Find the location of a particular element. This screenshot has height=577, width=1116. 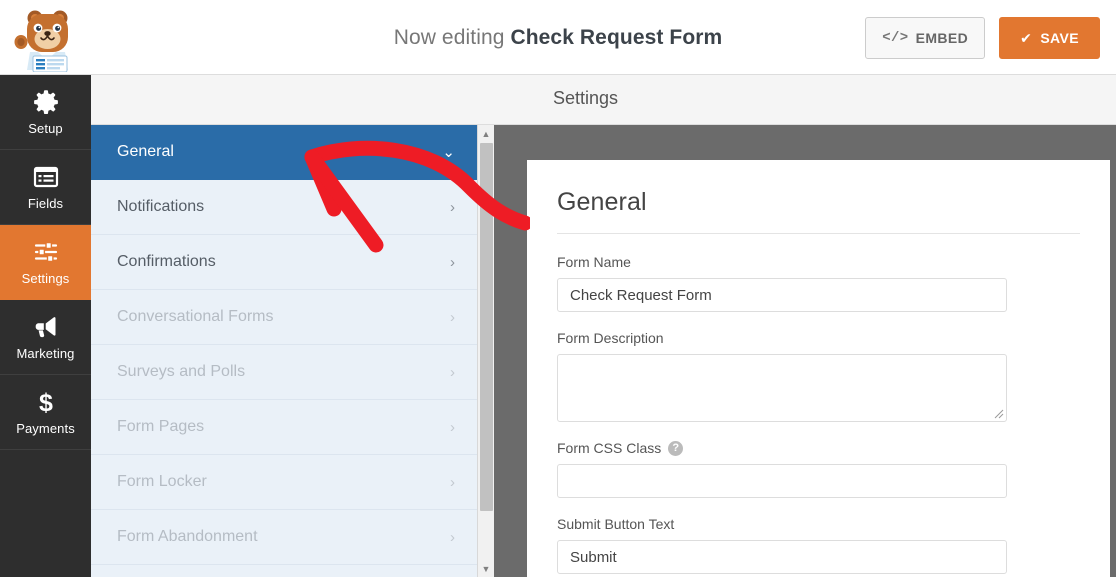

code-icon: </> is located at coordinates (895, 38).